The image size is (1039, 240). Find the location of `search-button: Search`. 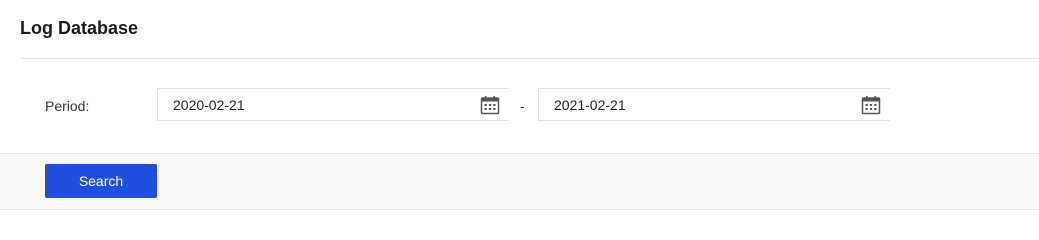

search-button: Search is located at coordinates (101, 181).